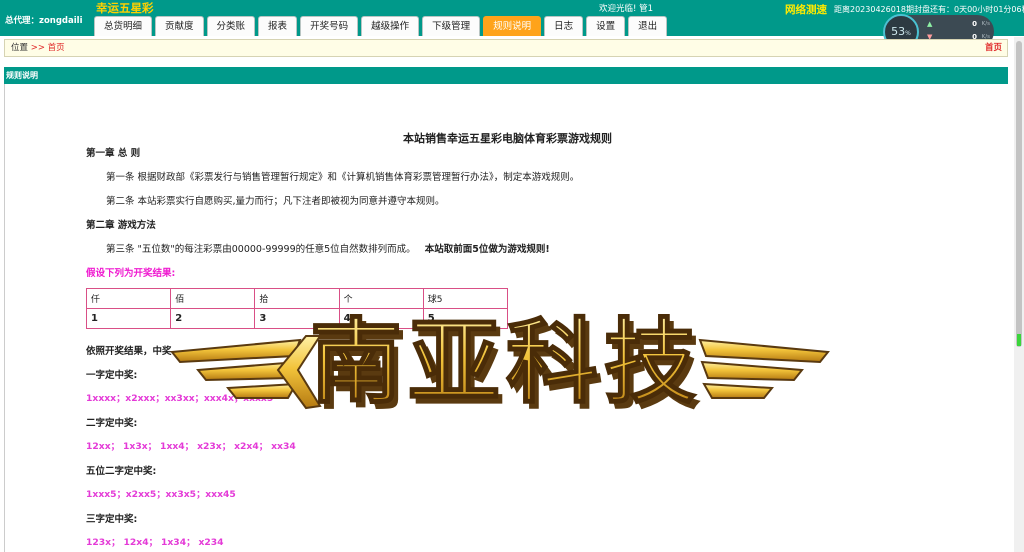 This screenshot has width=1024, height=552. I want to click on upload-speed-unit: K/s, so click(985, 24).